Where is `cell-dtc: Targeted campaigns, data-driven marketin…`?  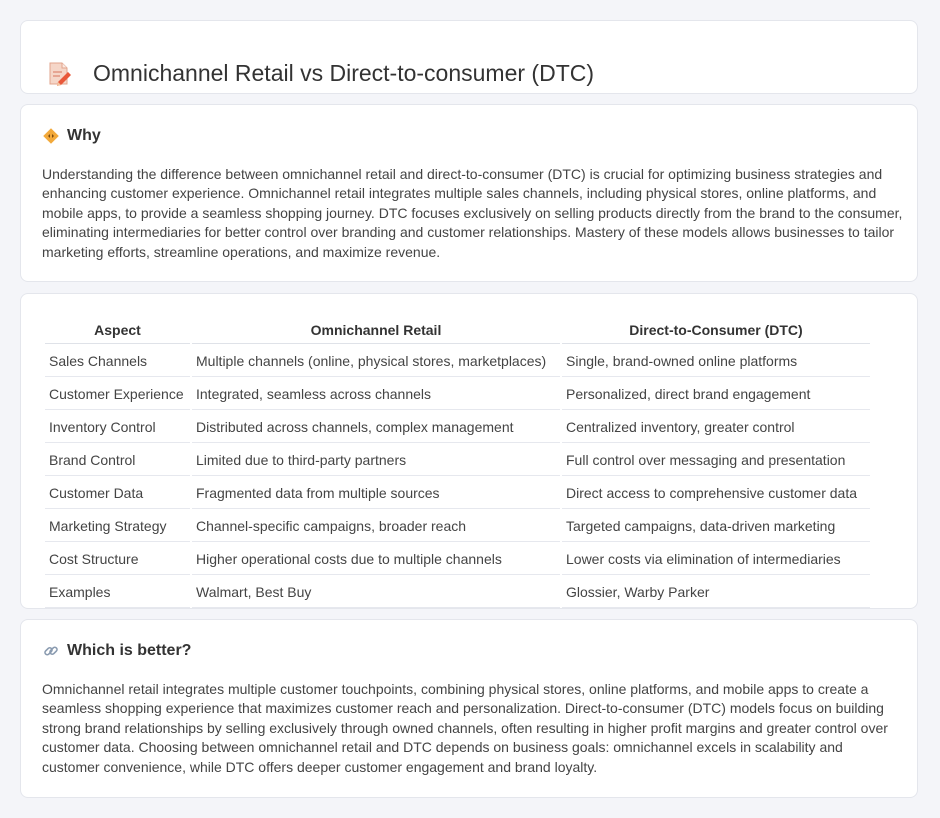 cell-dtc: Targeted campaigns, data-driven marketin… is located at coordinates (716, 526).